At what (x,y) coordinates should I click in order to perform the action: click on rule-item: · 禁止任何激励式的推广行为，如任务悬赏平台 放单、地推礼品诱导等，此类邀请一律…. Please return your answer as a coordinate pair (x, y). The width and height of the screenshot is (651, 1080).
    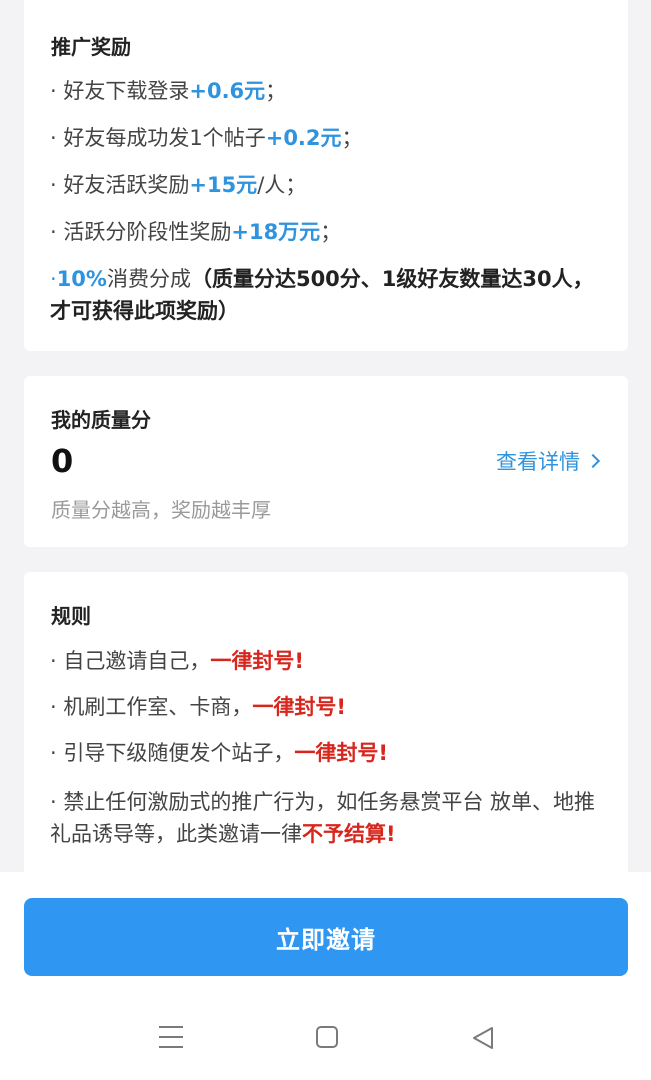
    Looking at the image, I should click on (330, 818).